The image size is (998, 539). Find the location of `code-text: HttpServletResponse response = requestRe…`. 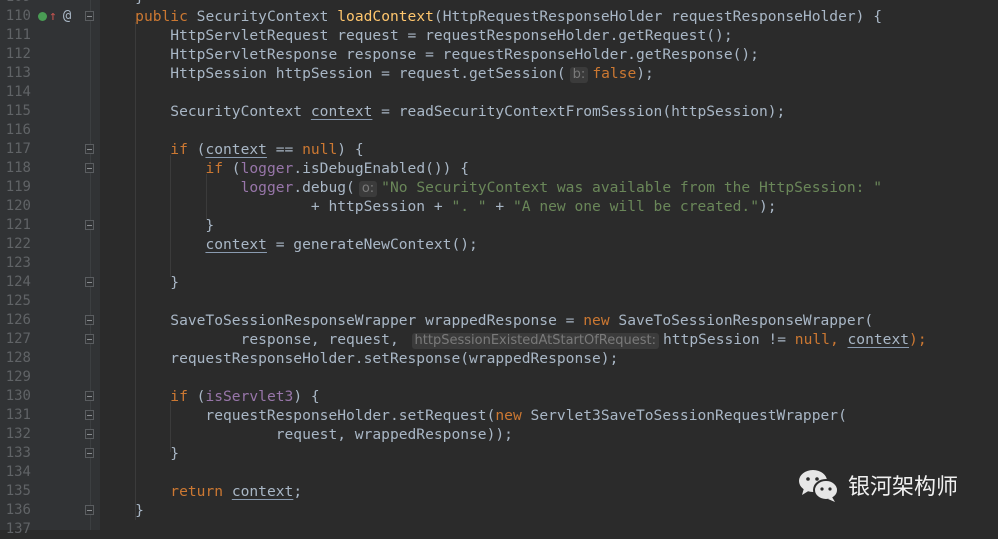

code-text: HttpServletResponse response = requestRe… is located at coordinates (429, 54).